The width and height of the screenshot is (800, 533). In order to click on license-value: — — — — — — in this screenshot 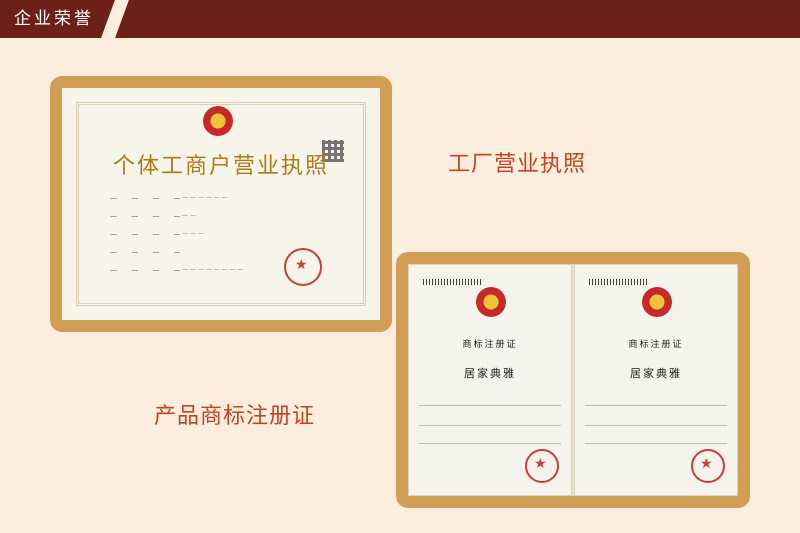, I will do `click(205, 197)`.